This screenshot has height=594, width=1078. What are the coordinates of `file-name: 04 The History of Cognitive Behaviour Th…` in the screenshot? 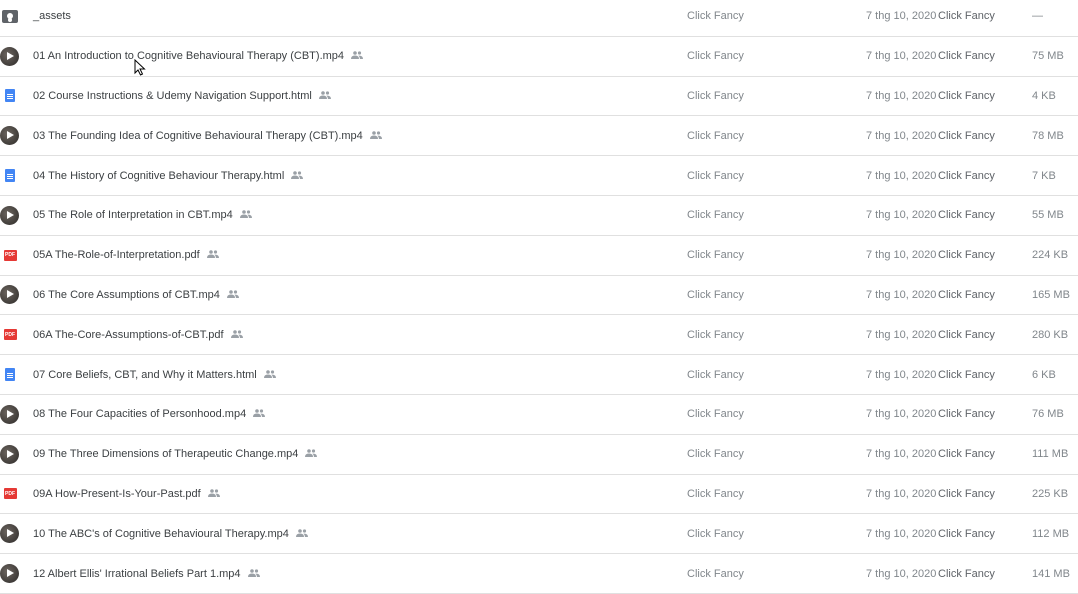 It's located at (168, 176).